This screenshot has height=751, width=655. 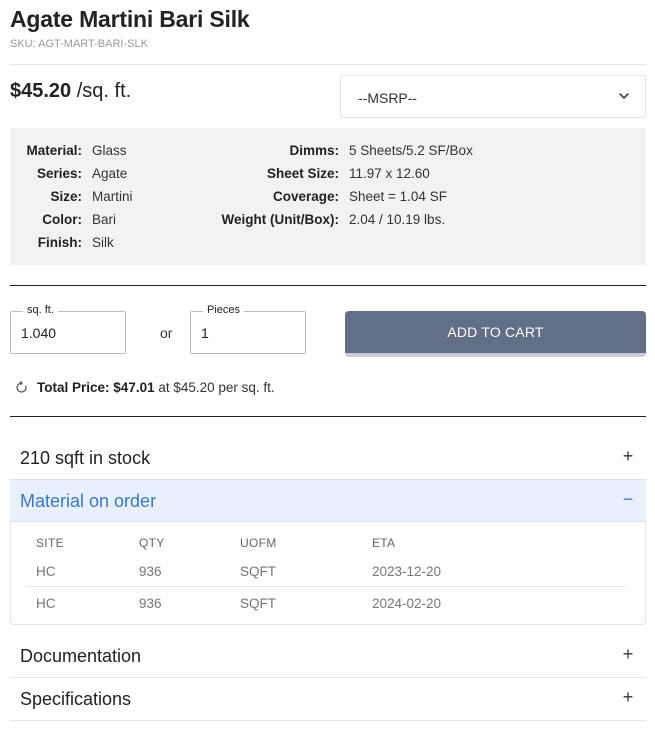 I want to click on pieces-field-label: Pieces, so click(x=224, y=310).